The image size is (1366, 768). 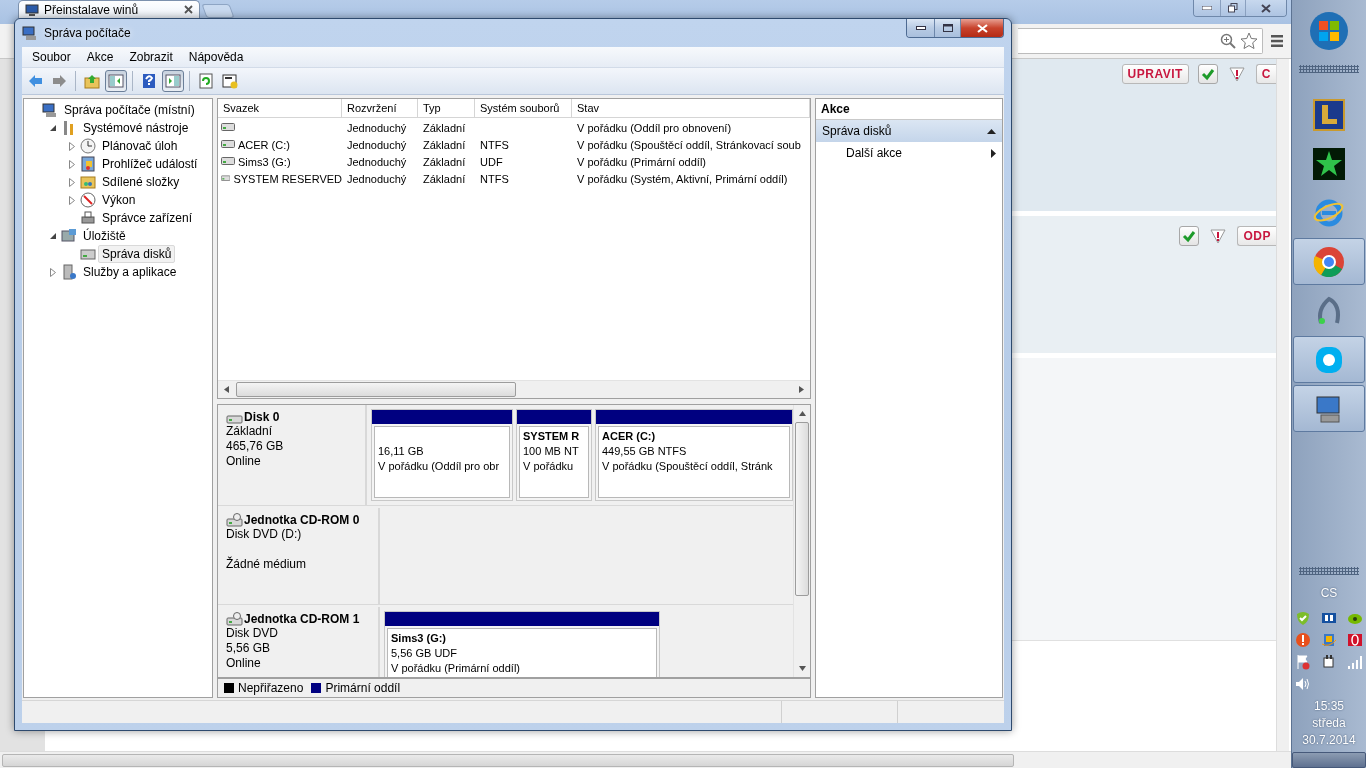 I want to click on window-title: Správa počítače, so click(x=87, y=33).